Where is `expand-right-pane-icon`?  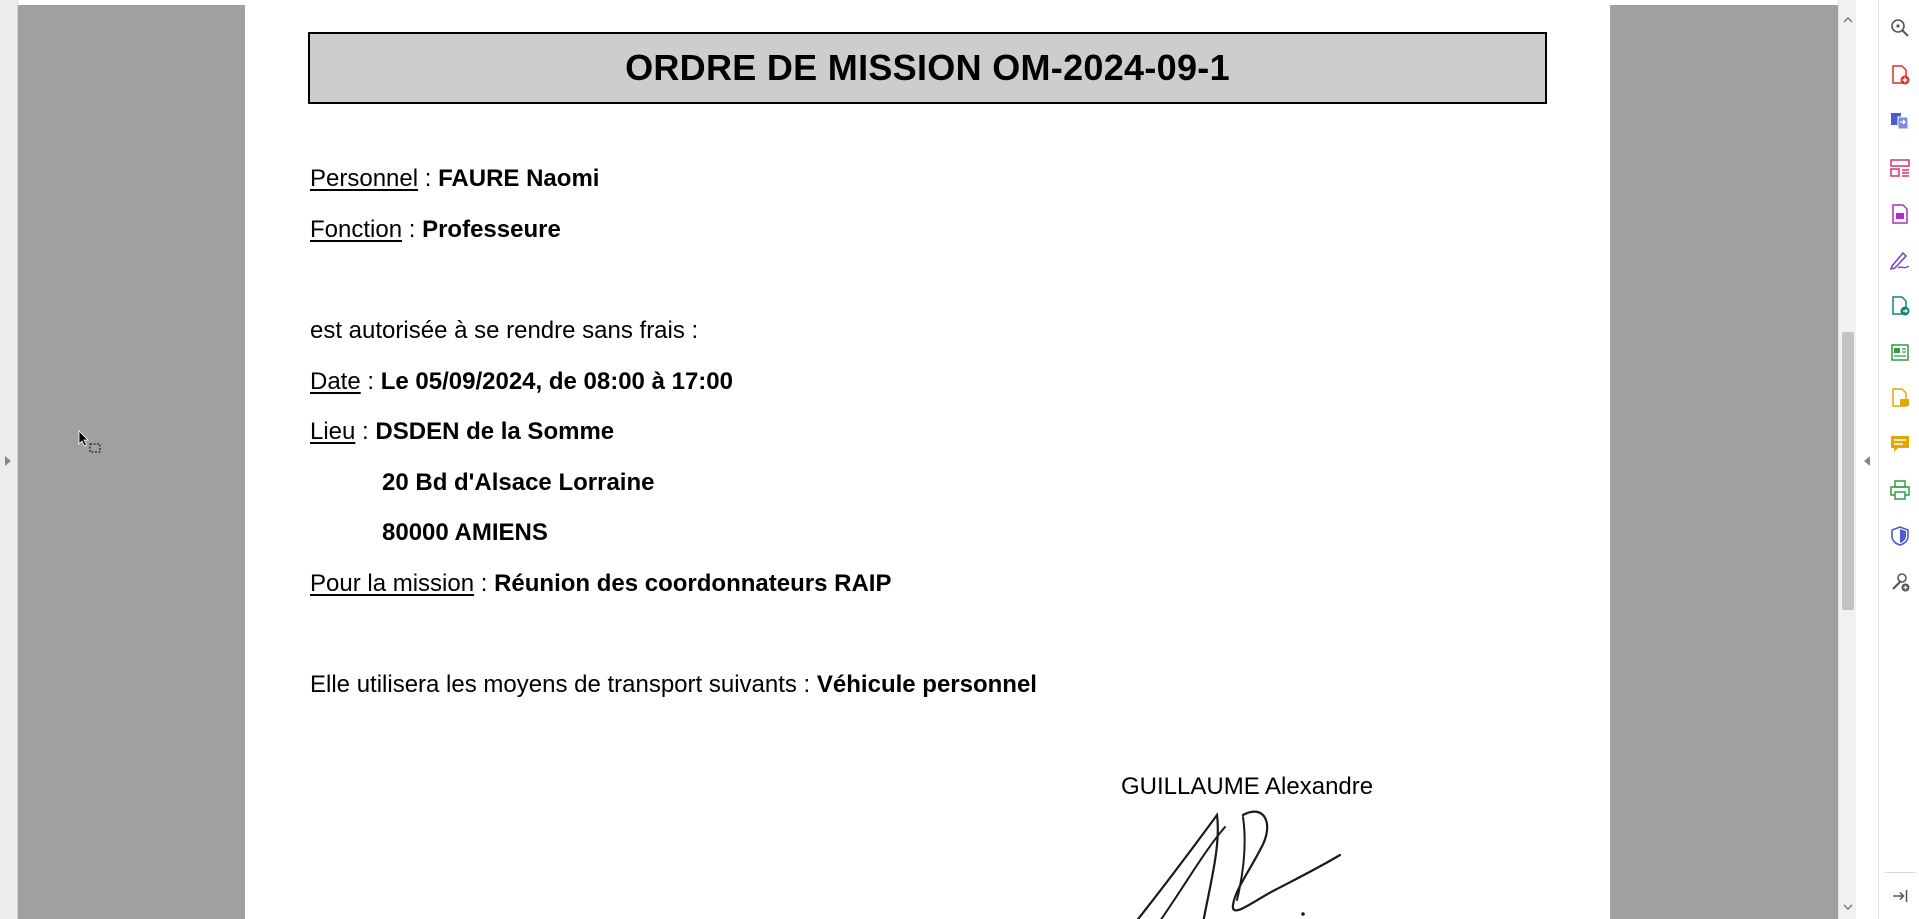 expand-right-pane-icon is located at coordinates (1867, 461).